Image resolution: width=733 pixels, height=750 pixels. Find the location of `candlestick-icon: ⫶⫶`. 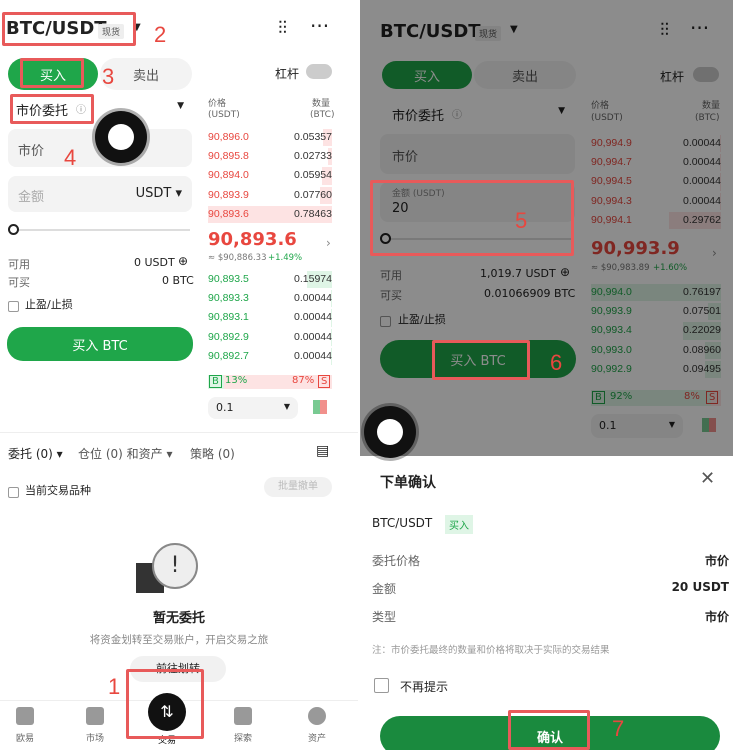

candlestick-icon: ⫶⫶ is located at coordinates (282, 28).